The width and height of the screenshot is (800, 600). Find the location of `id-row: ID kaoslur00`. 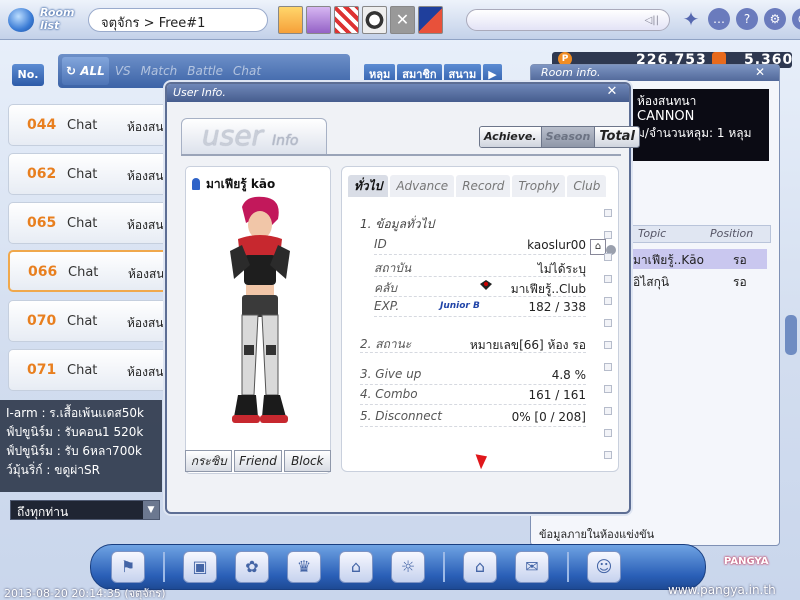

id-row: ID kaoslur00 is located at coordinates (480, 246).